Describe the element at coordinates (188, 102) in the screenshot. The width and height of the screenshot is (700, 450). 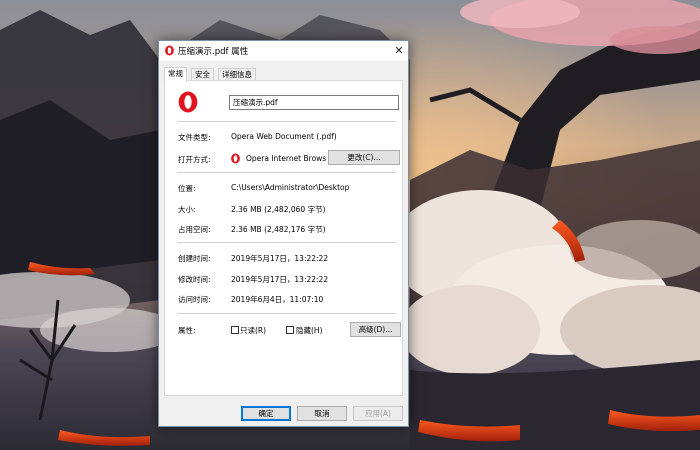
I see `file-type-opera-icon` at that location.